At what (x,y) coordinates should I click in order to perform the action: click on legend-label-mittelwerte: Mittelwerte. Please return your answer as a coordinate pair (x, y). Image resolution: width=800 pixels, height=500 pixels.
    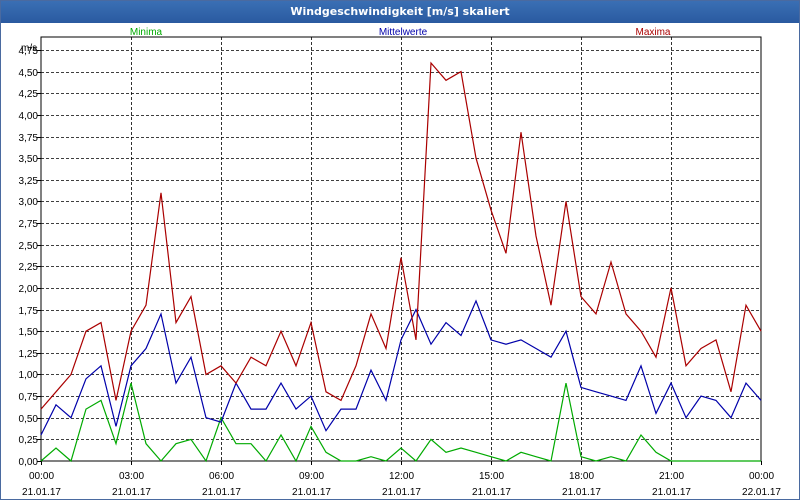
    Looking at the image, I should click on (403, 32).